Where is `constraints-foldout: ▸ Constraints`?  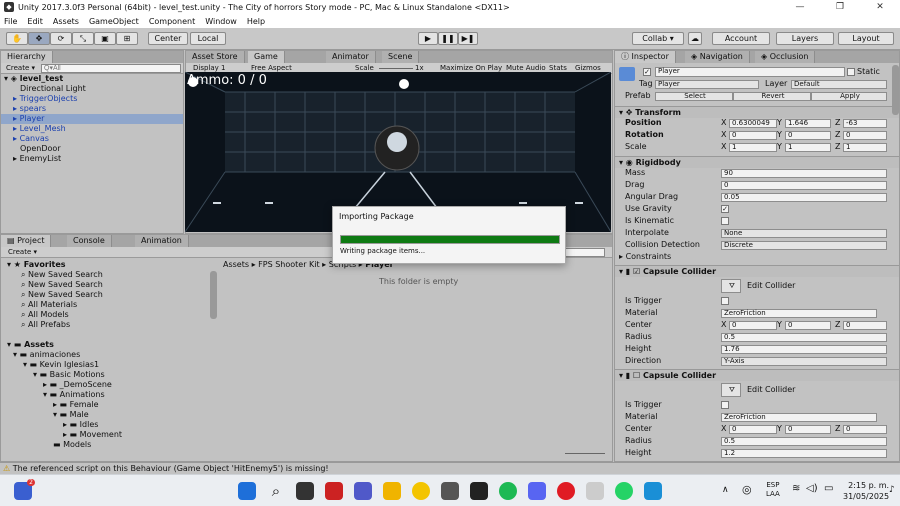
constraints-foldout: ▸ Constraints is located at coordinates (645, 257).